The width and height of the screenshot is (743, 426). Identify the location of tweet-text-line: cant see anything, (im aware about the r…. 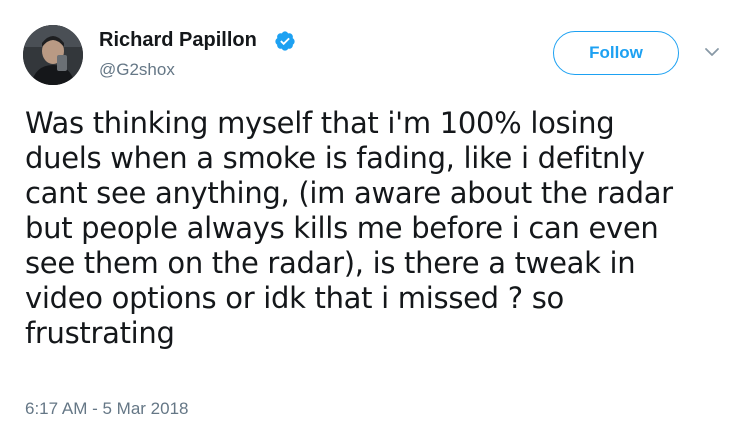
(349, 193).